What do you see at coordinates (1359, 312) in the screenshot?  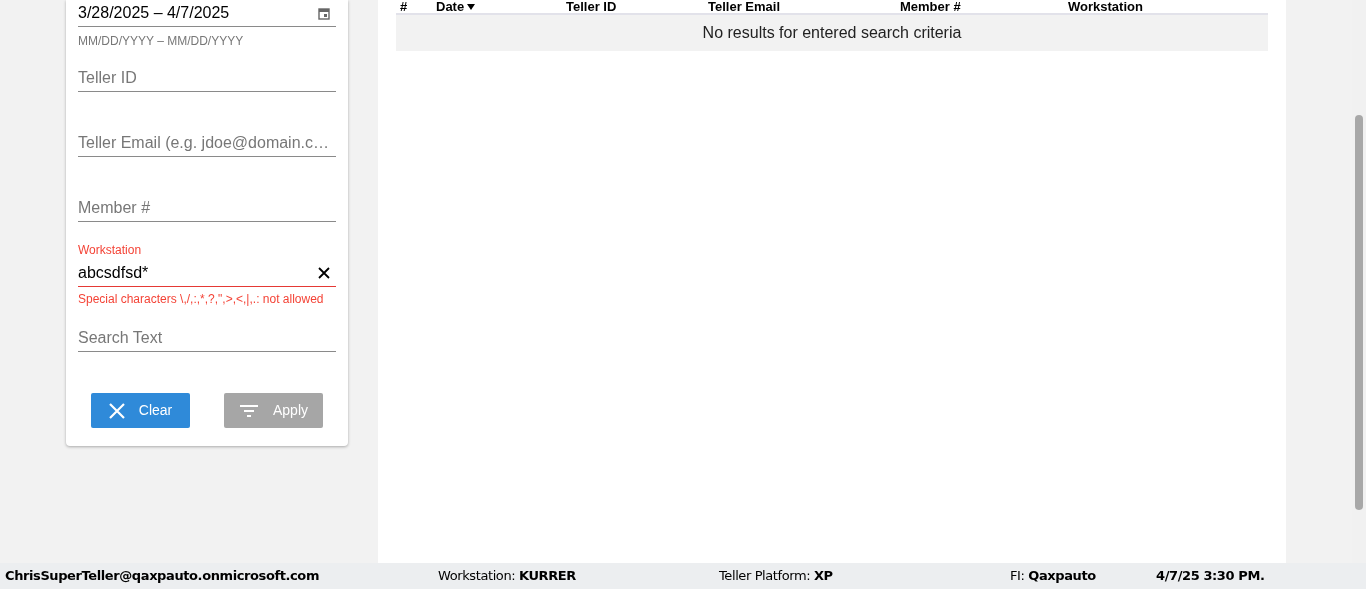 I see `scrollbar-thumb` at bounding box center [1359, 312].